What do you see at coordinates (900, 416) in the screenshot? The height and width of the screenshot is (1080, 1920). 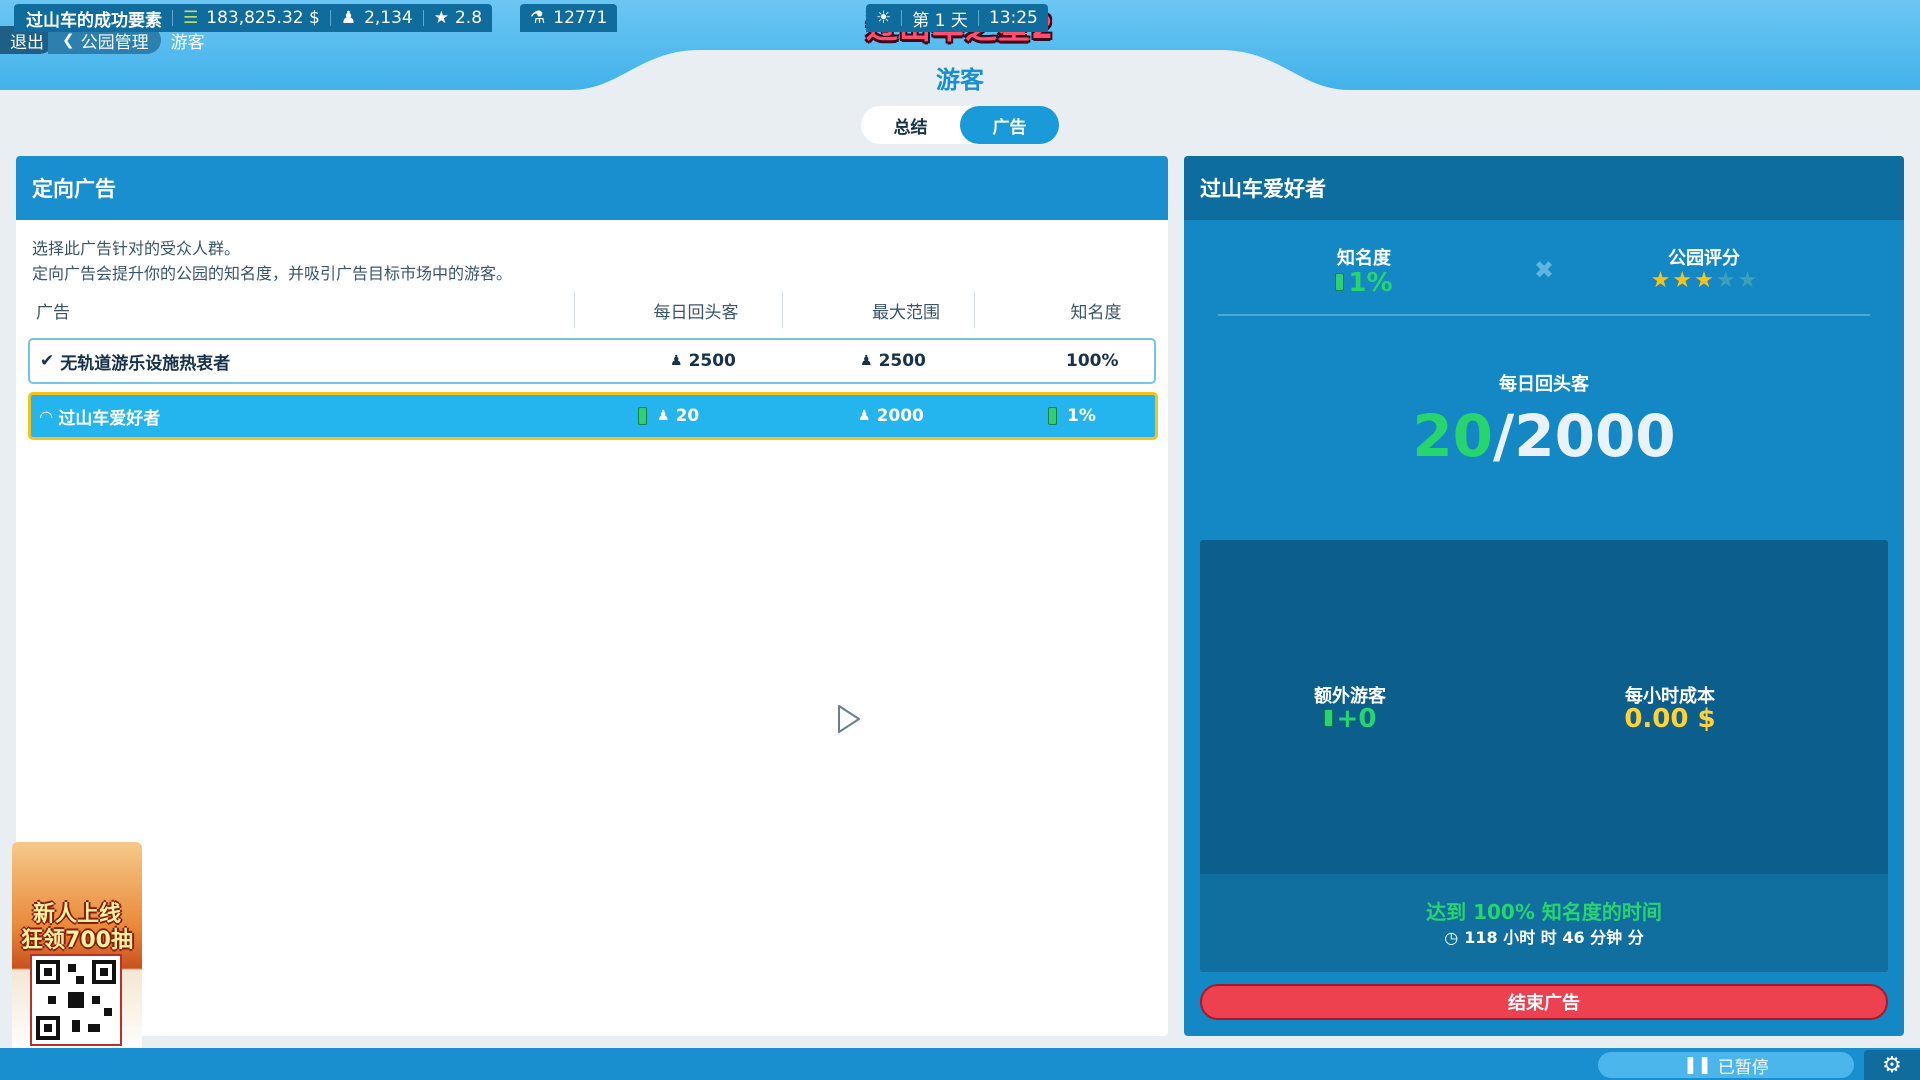 I see `max-range-value: 2000` at bounding box center [900, 416].